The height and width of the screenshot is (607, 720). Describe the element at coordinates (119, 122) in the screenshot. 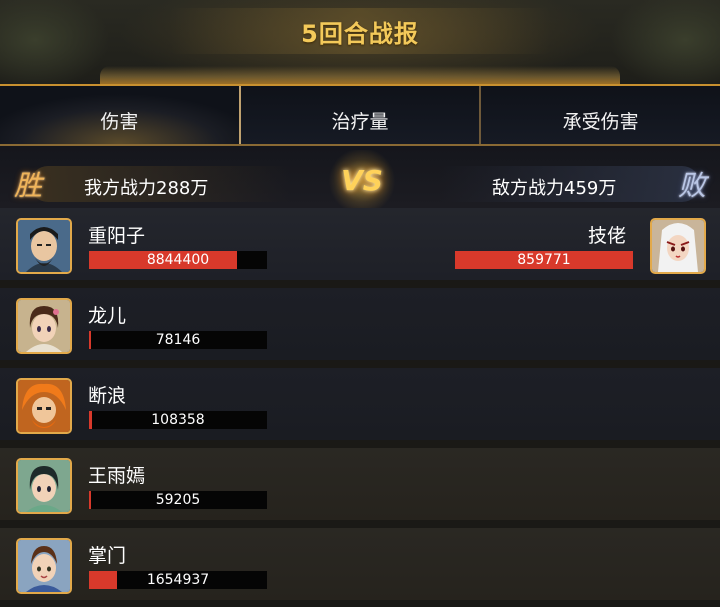

I see `tab-label: 伤害` at that location.